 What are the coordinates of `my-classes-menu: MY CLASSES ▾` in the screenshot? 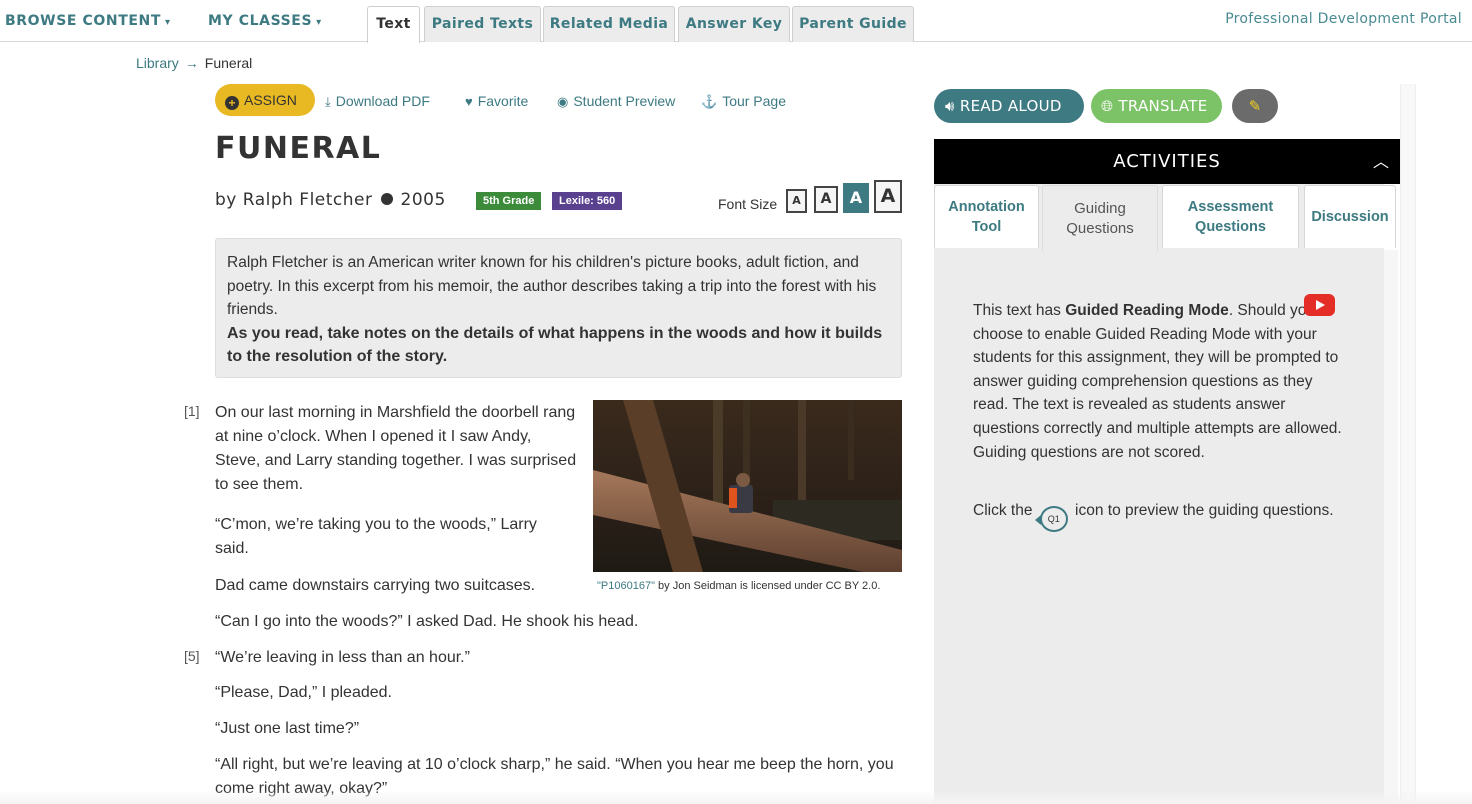 It's located at (265, 21).